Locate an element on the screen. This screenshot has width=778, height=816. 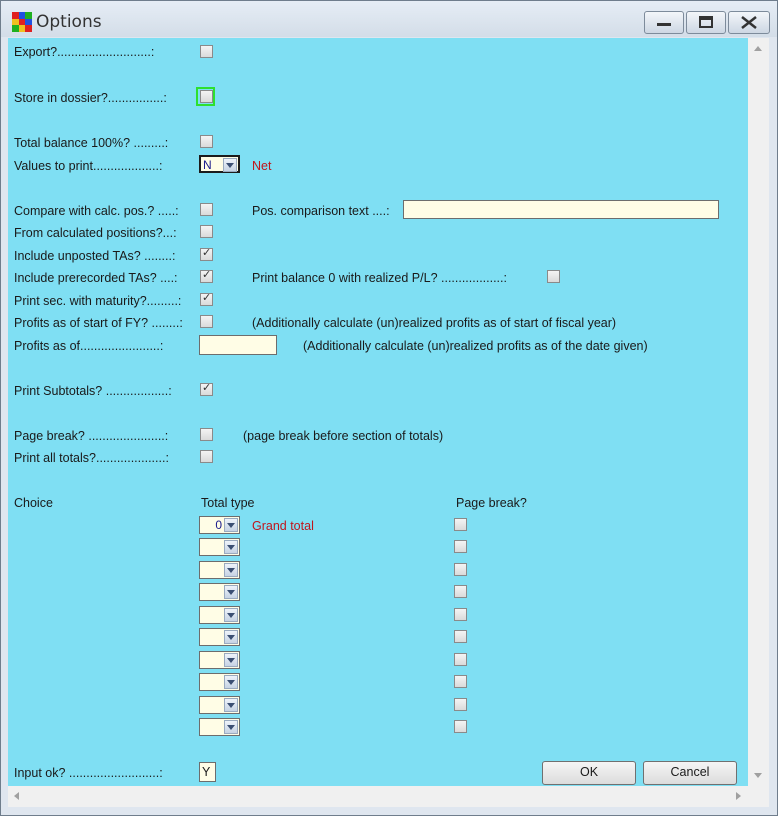
values-to-print-label: Values to print...................: is located at coordinates (88, 166).